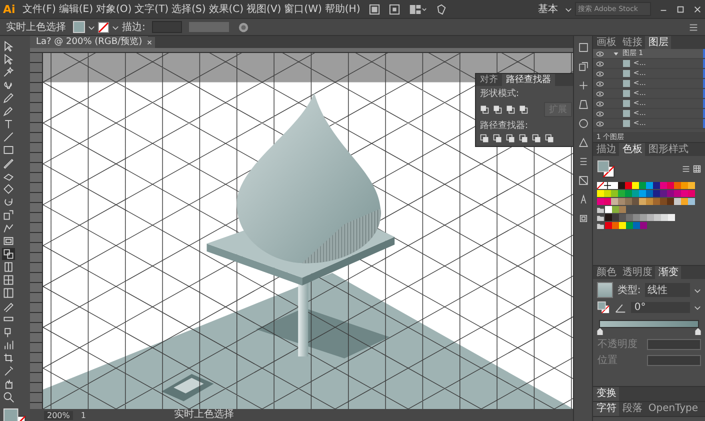 The width and height of the screenshot is (705, 421). I want to click on menu-item: 编辑(E), so click(75, 9).